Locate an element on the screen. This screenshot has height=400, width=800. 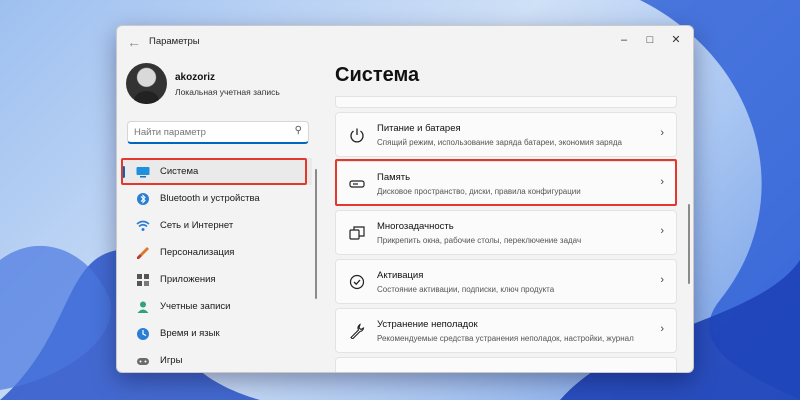
person-icon is located at coordinates (143, 307).